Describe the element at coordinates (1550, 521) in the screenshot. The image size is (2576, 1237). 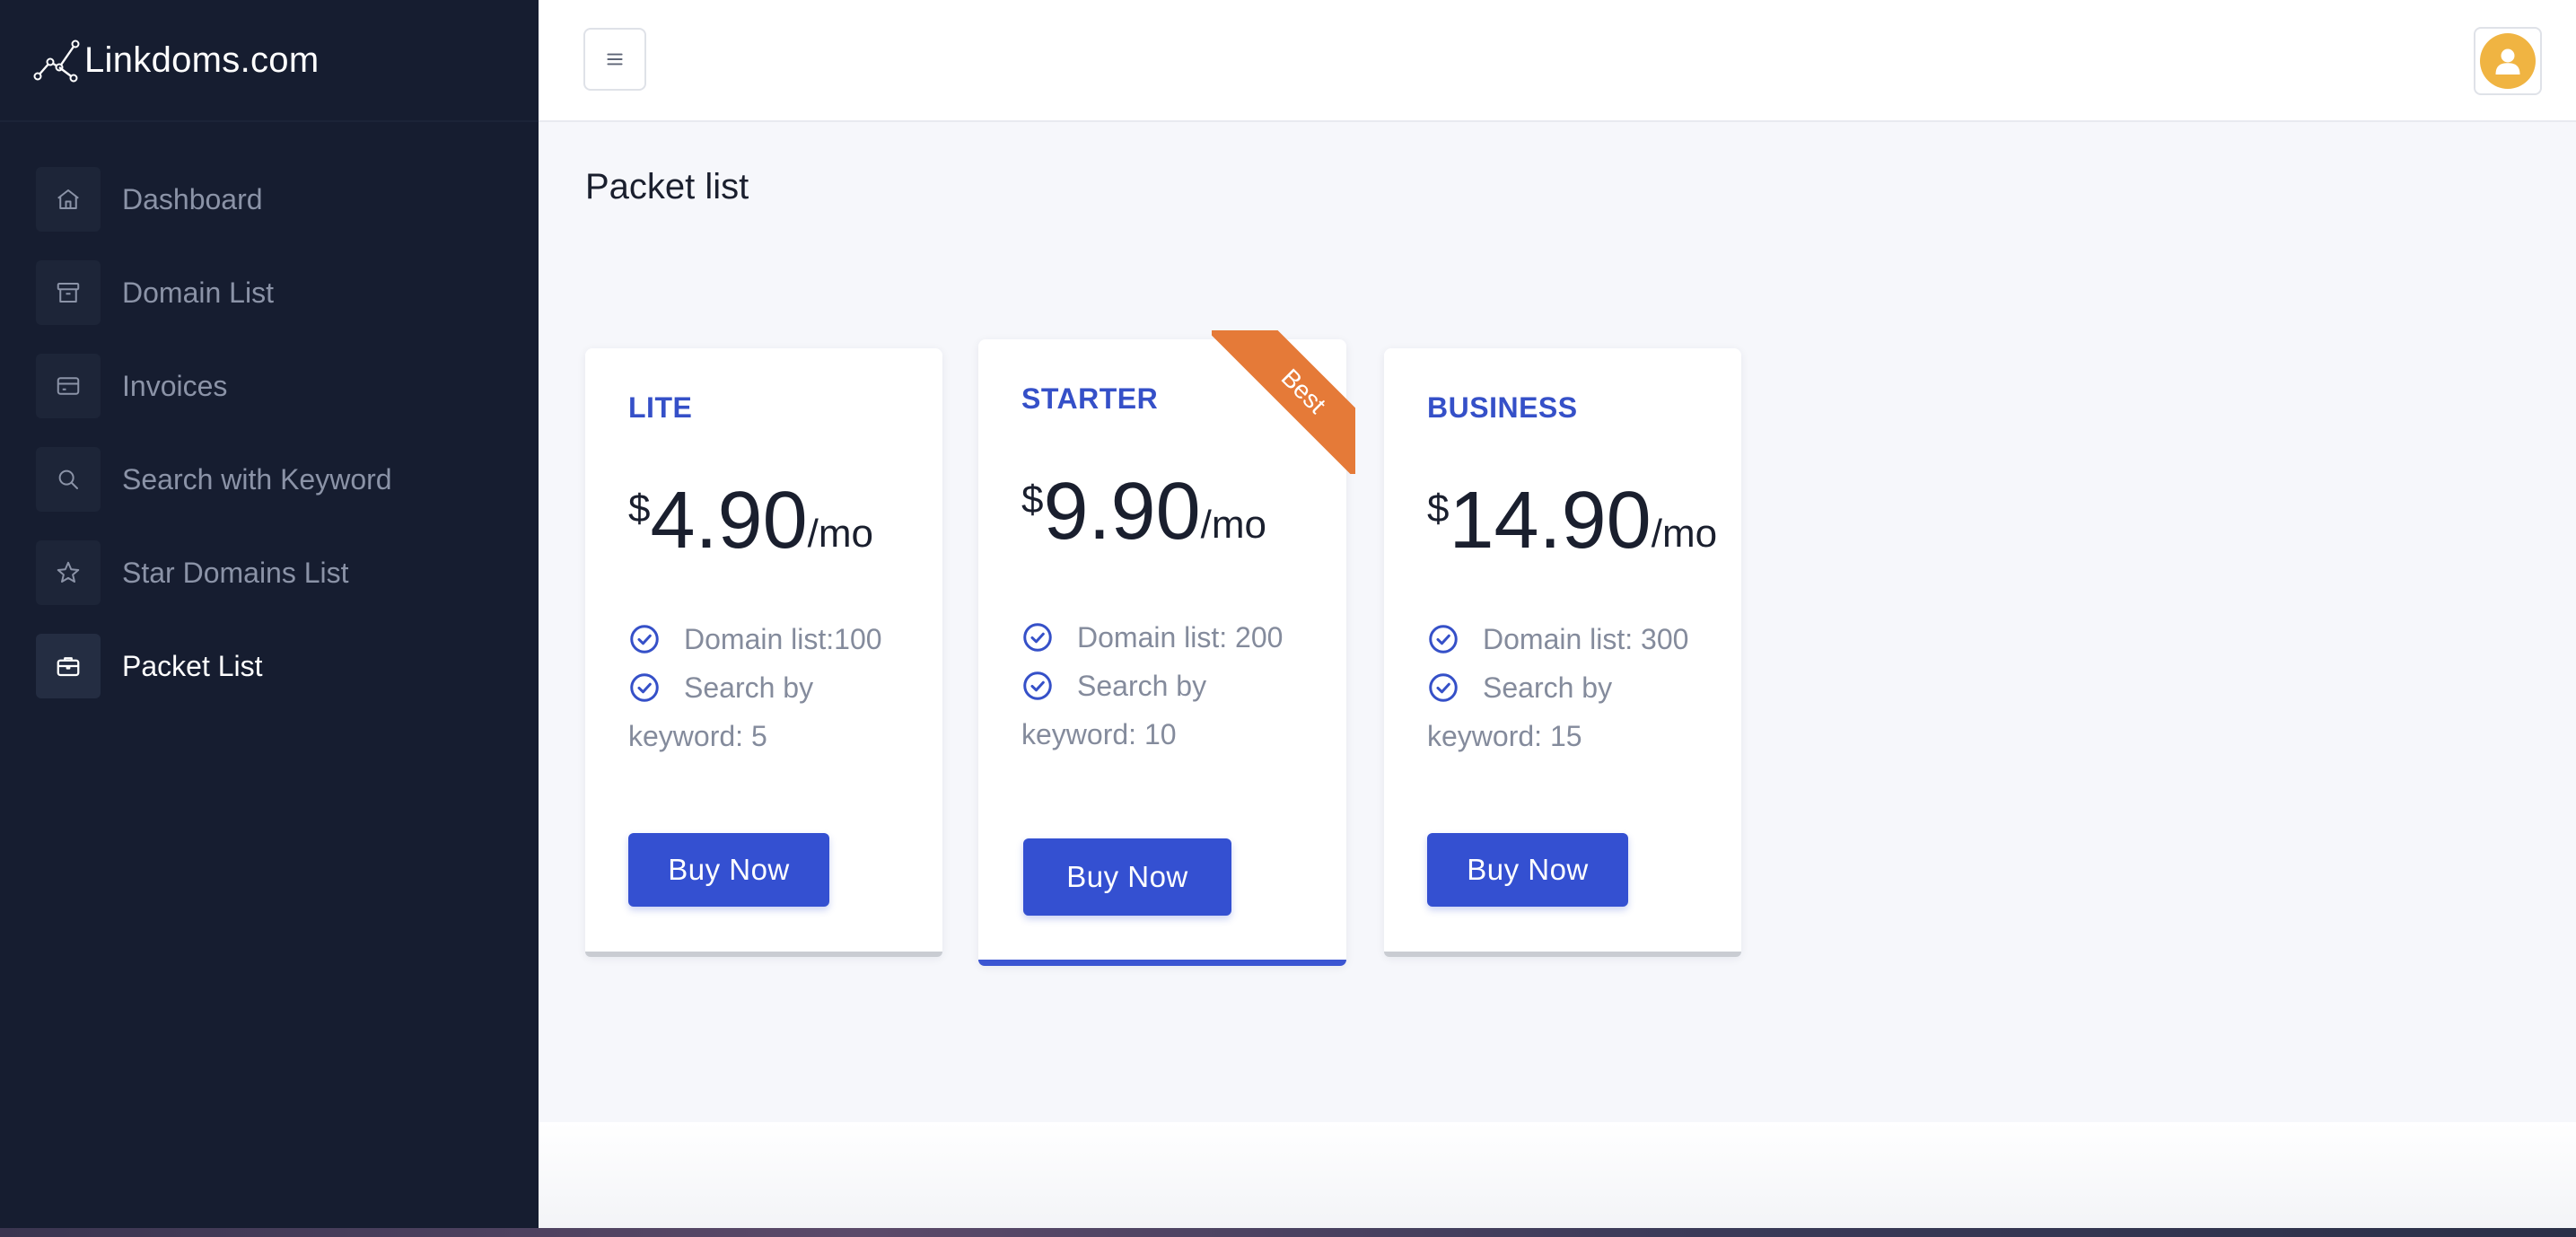
I see `price-amount: 14.90` at that location.